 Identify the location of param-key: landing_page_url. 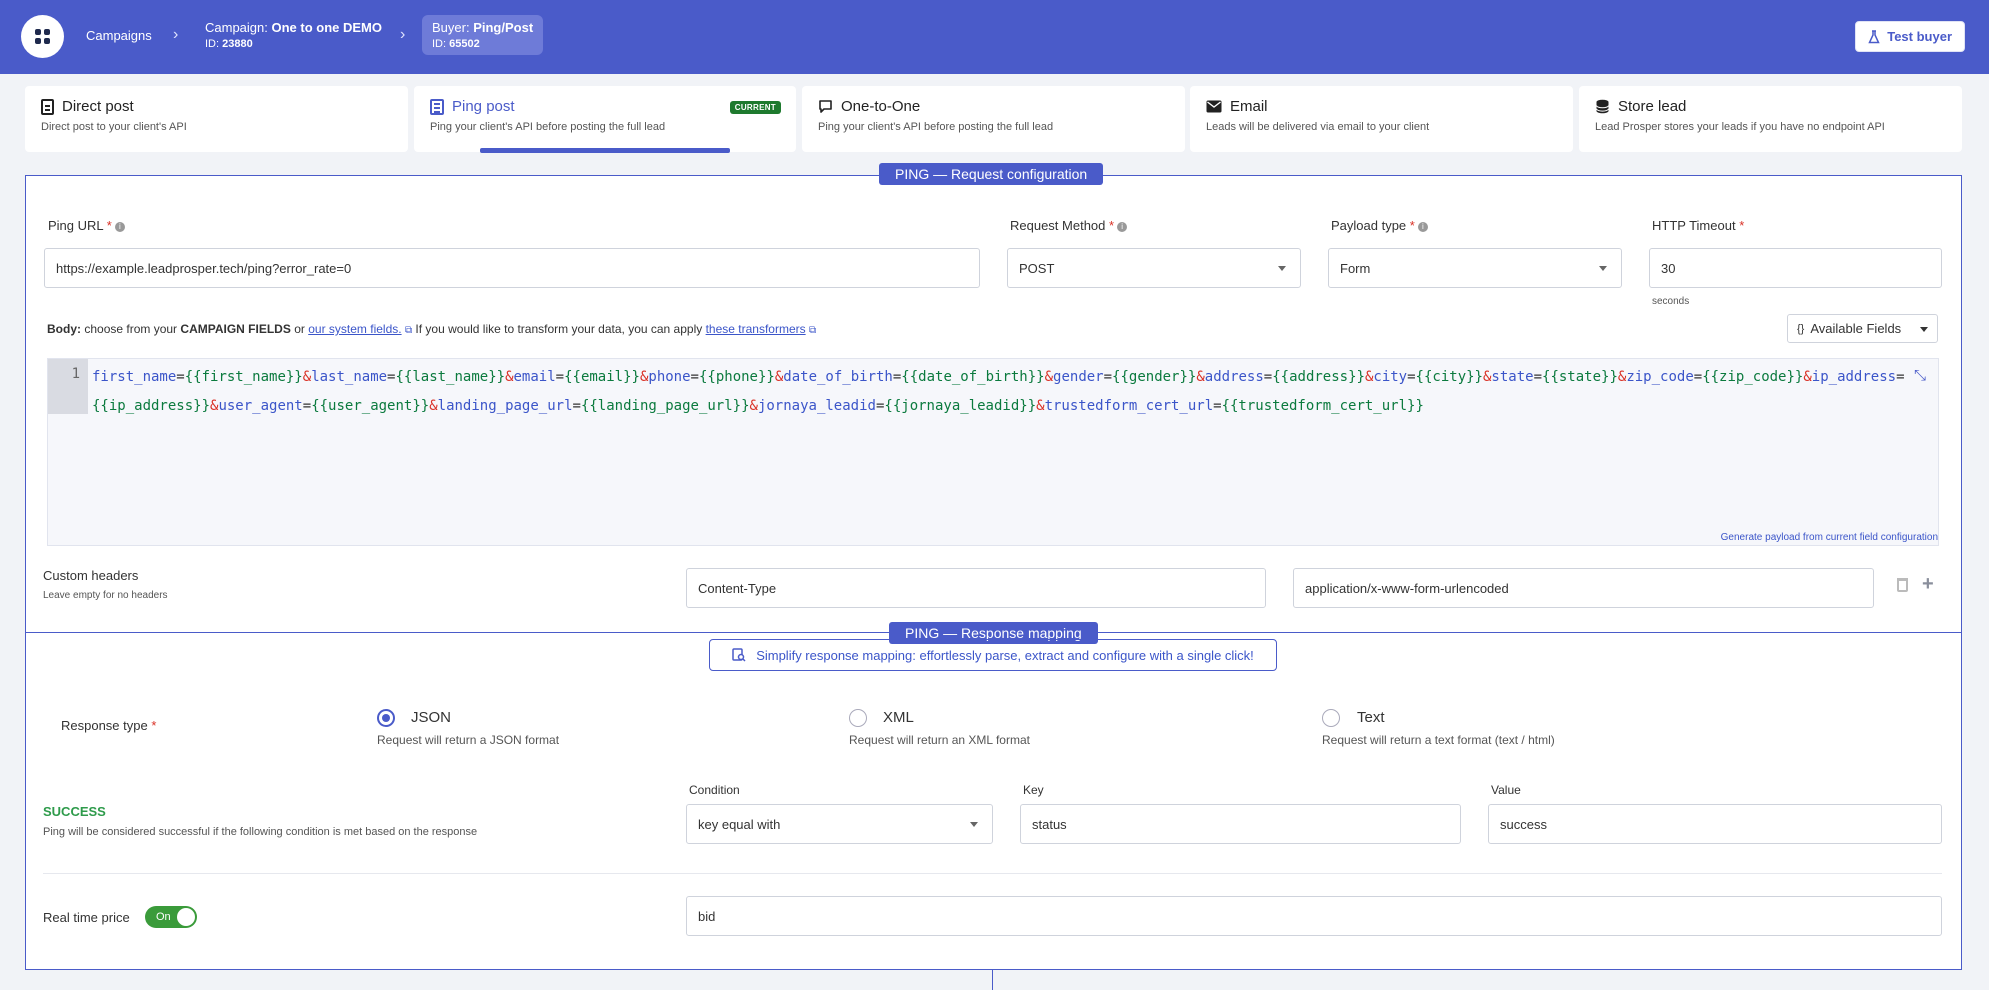
(505, 406).